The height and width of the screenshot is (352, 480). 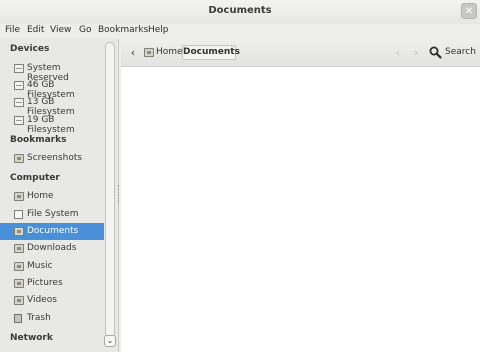 I want to click on sidebar-item-19gb-filesystem: 19 GB Filesystem, so click(x=52, y=123).